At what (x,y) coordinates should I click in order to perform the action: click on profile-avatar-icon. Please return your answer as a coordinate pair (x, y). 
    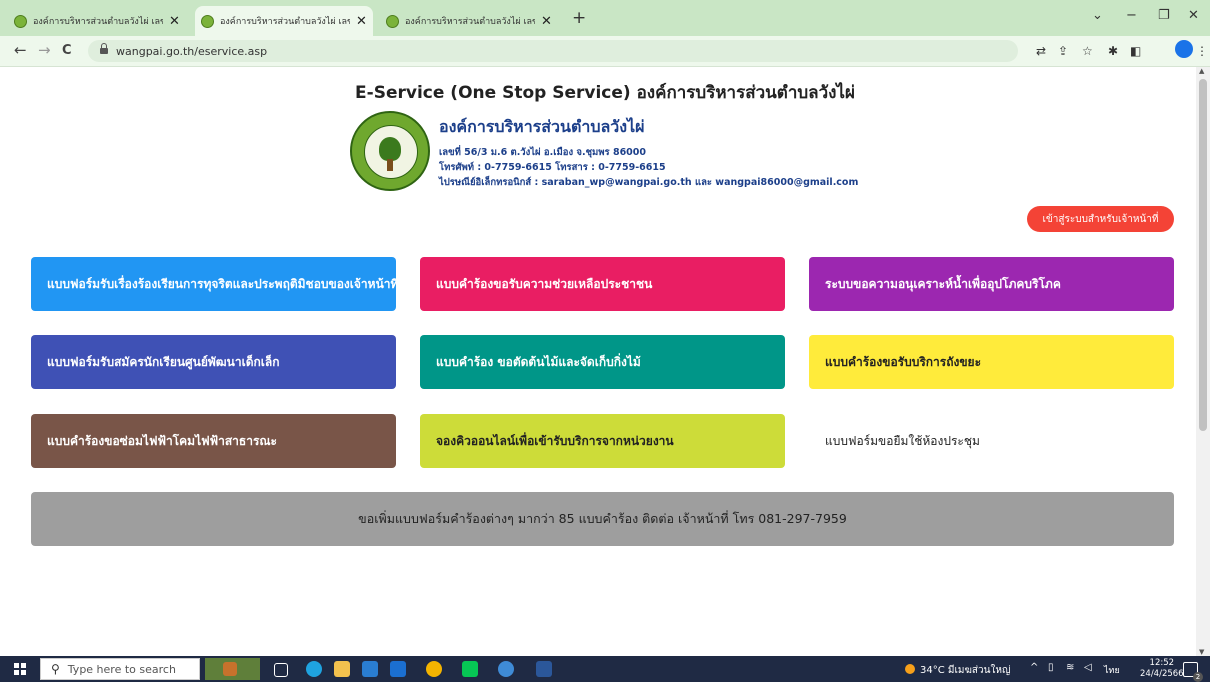
    Looking at the image, I should click on (1184, 49).